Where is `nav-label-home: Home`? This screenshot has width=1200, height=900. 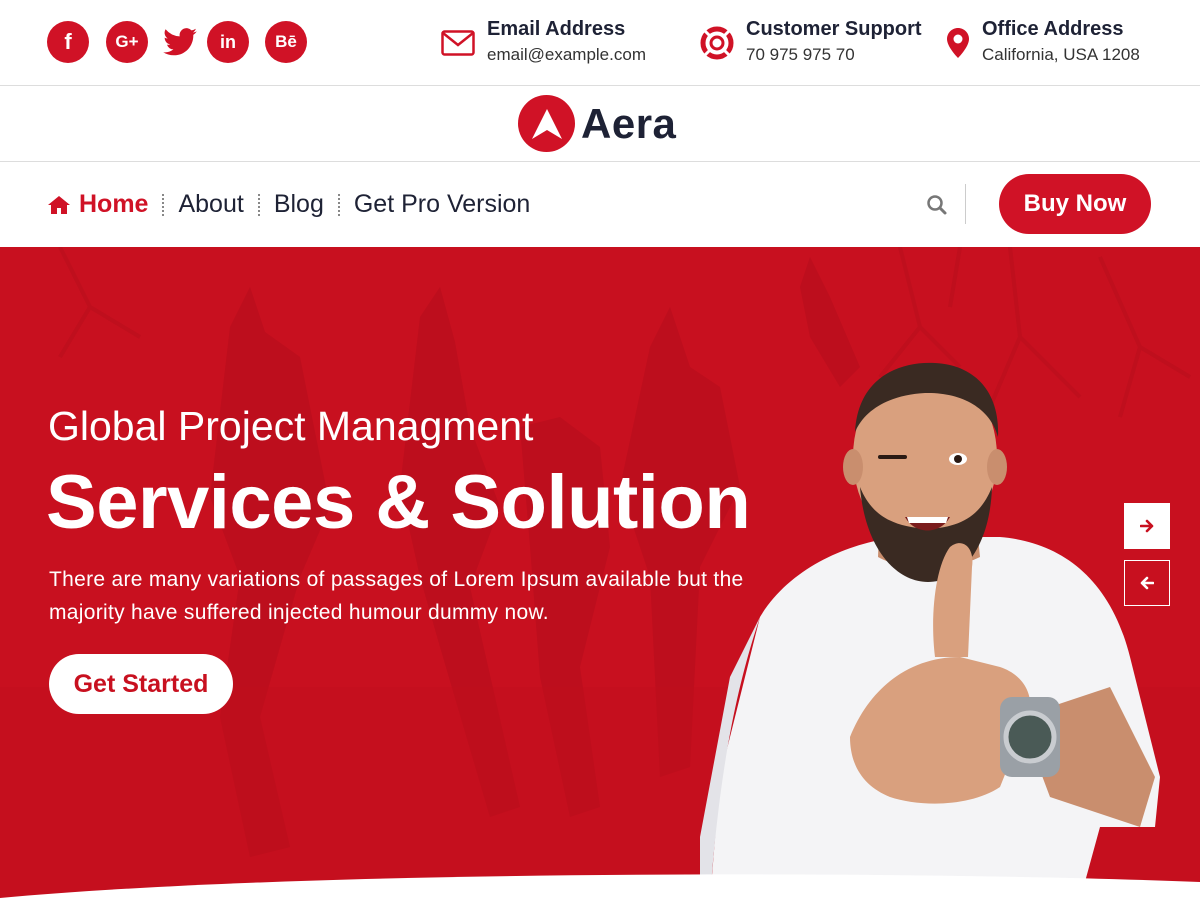
nav-label-home: Home is located at coordinates (114, 204).